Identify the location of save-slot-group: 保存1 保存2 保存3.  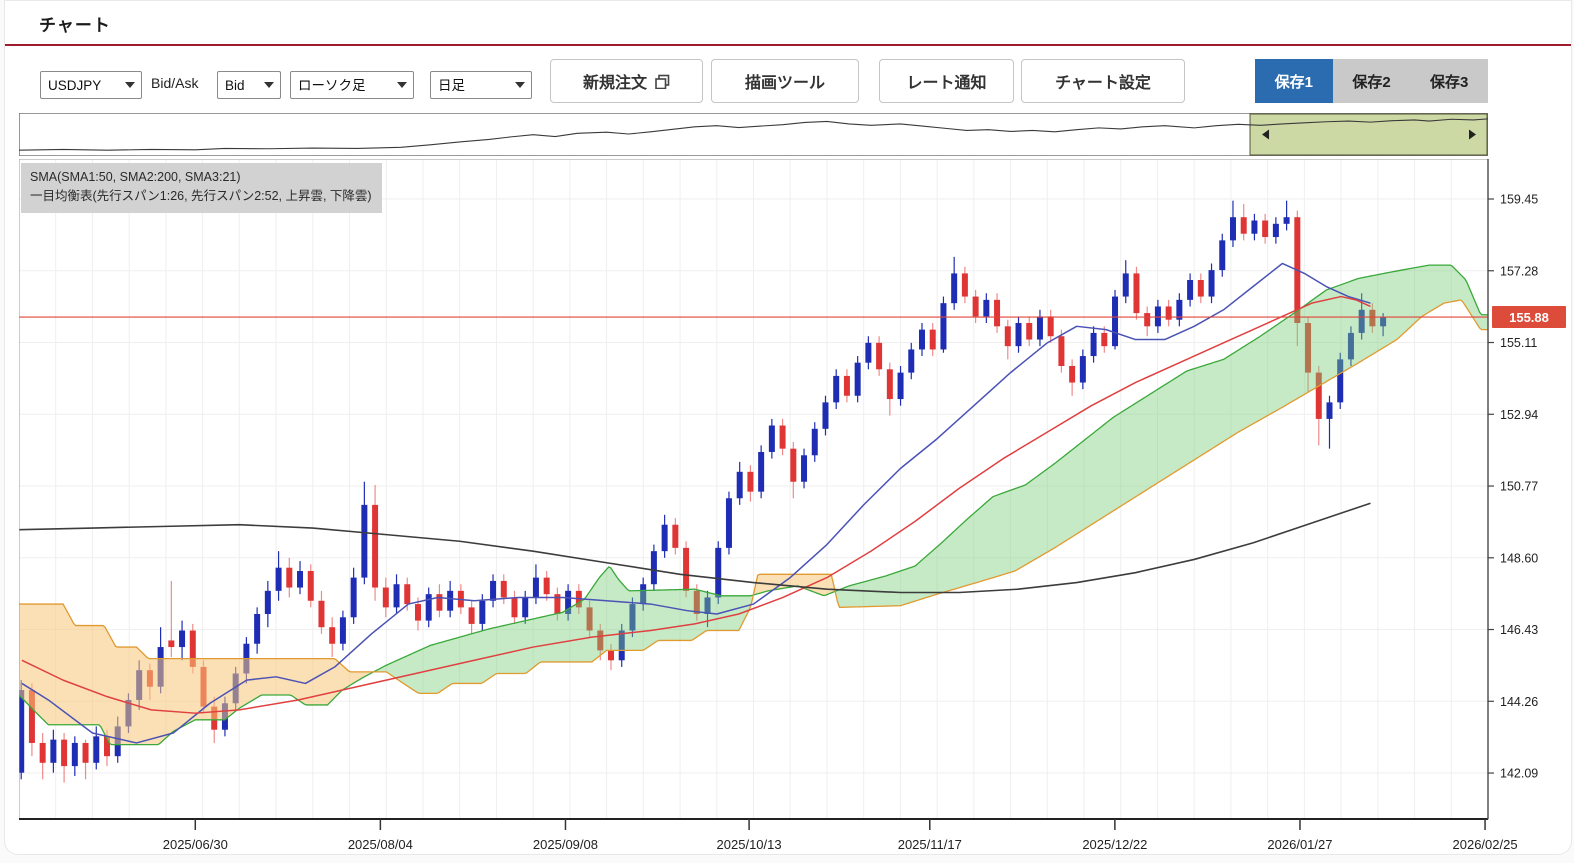
(1371, 81).